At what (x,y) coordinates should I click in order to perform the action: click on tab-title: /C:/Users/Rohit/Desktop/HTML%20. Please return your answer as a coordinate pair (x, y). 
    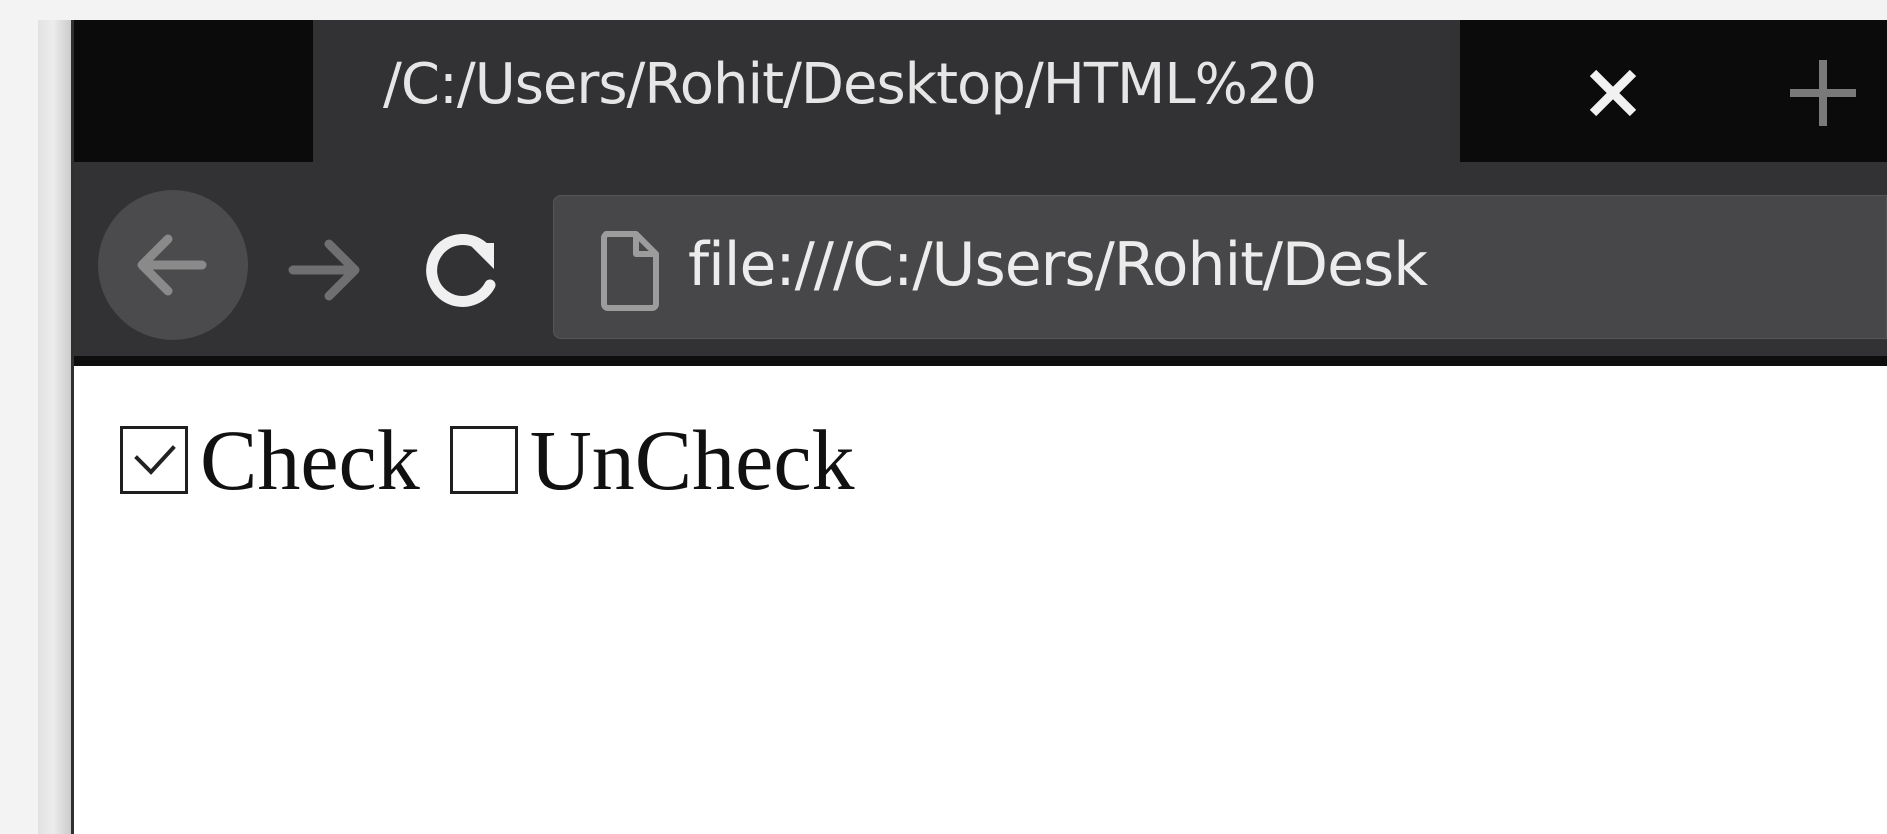
    Looking at the image, I should click on (850, 84).